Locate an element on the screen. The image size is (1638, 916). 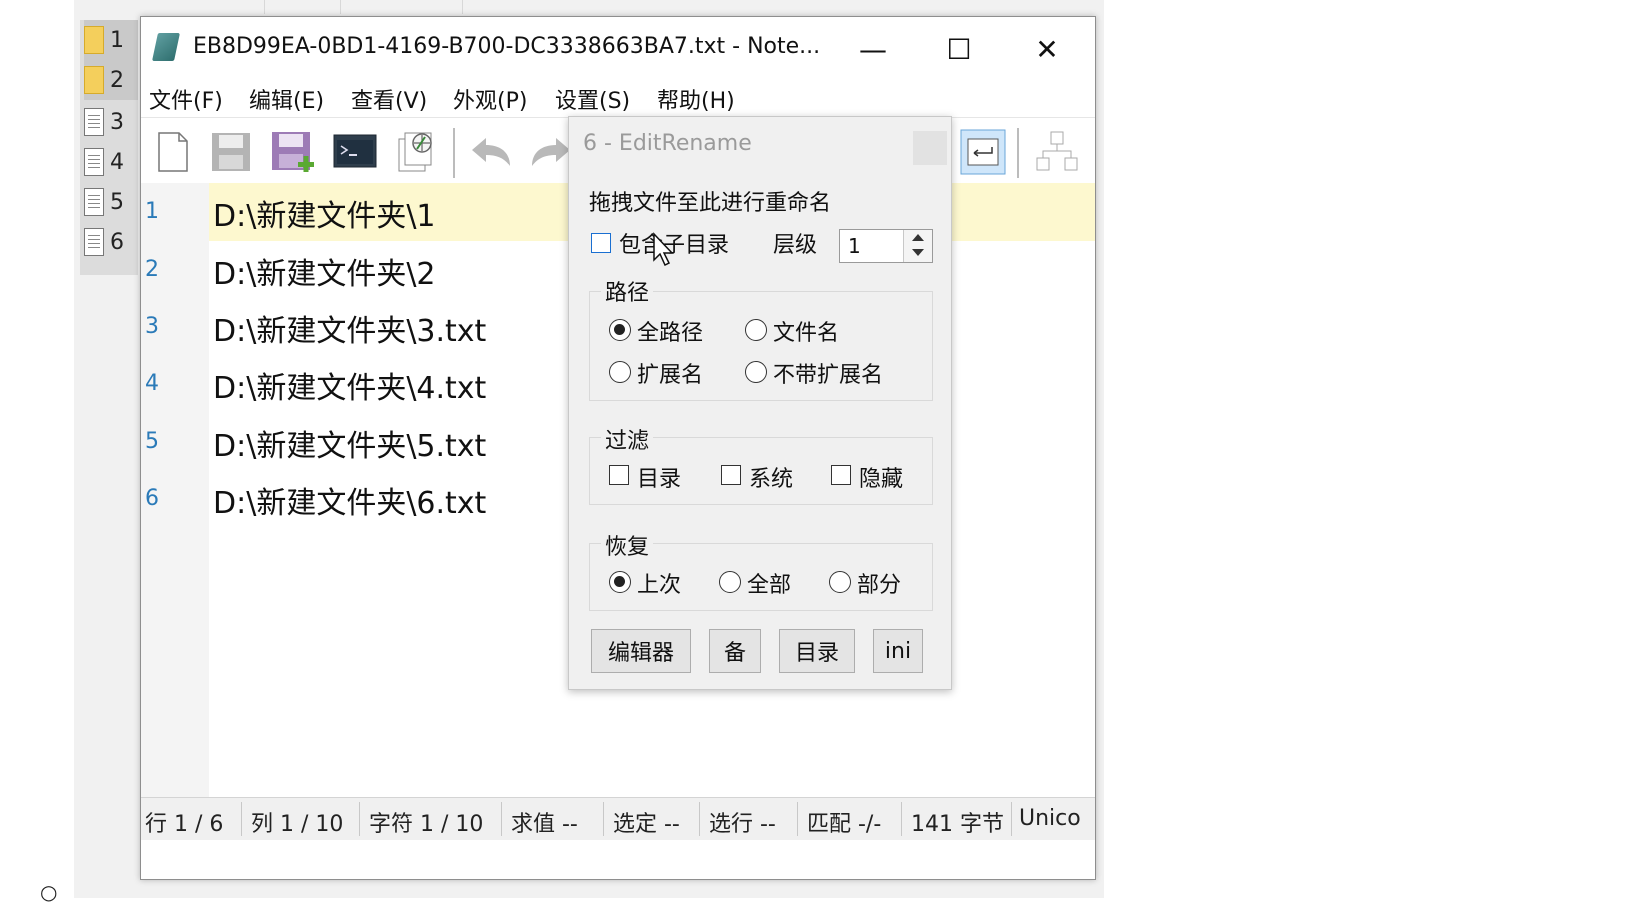
directory-button: 目录 is located at coordinates (817, 651).